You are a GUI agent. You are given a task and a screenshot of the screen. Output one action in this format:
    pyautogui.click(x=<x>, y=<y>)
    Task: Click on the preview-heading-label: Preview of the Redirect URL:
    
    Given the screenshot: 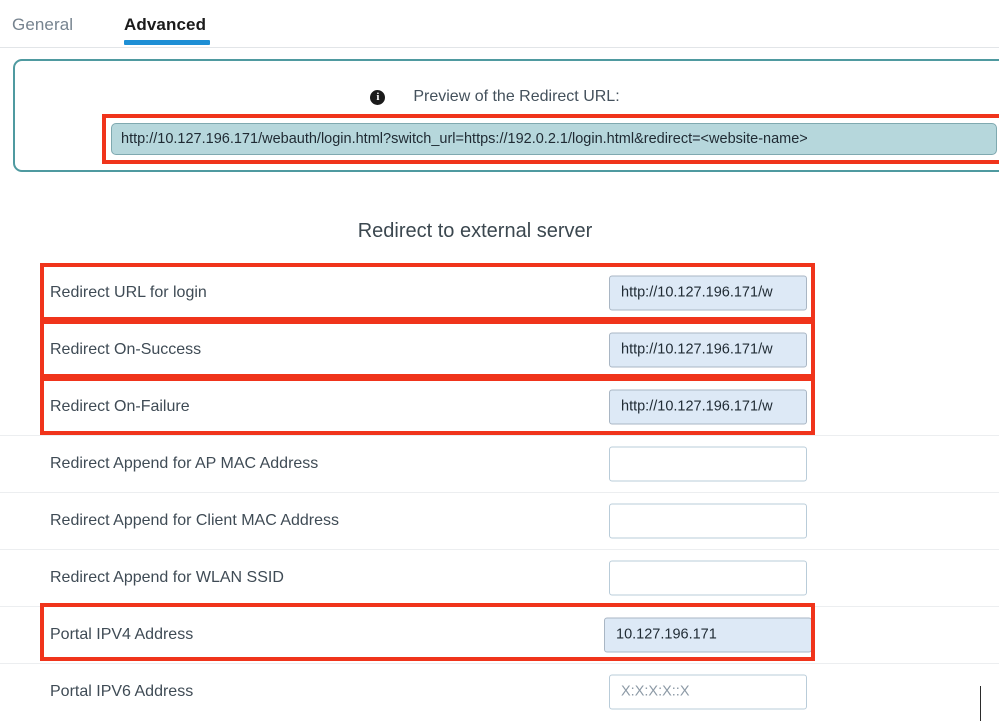 What is the action you would take?
    pyautogui.click(x=516, y=96)
    